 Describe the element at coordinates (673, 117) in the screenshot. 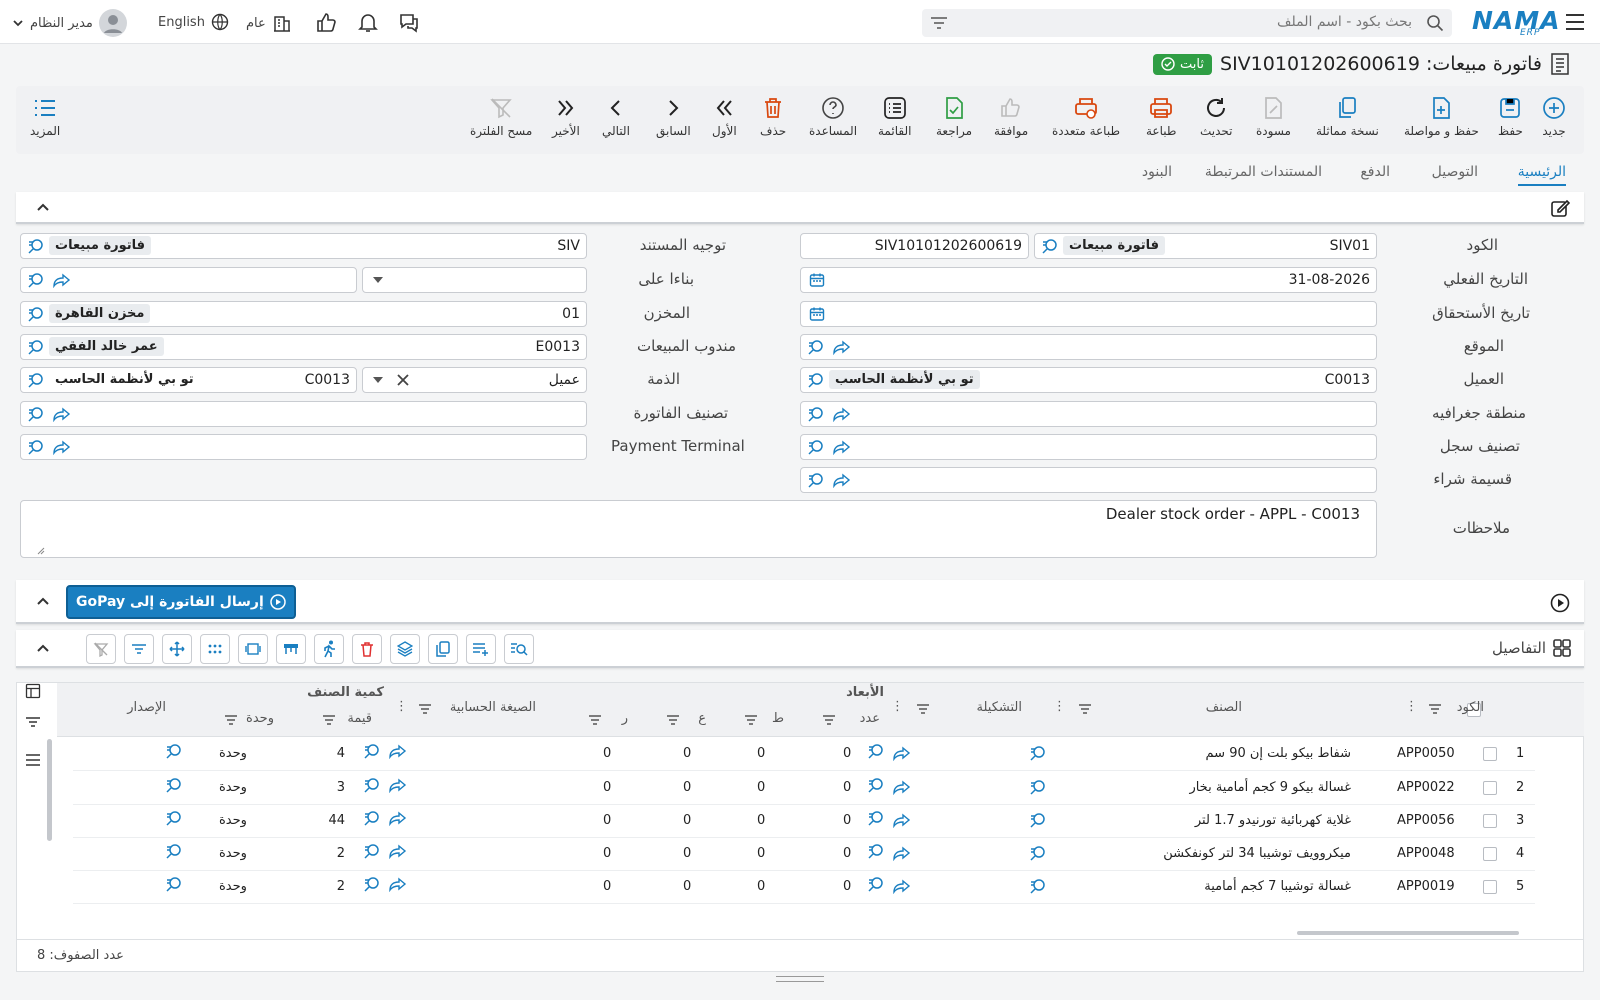

I see `previous-button: السابق` at that location.